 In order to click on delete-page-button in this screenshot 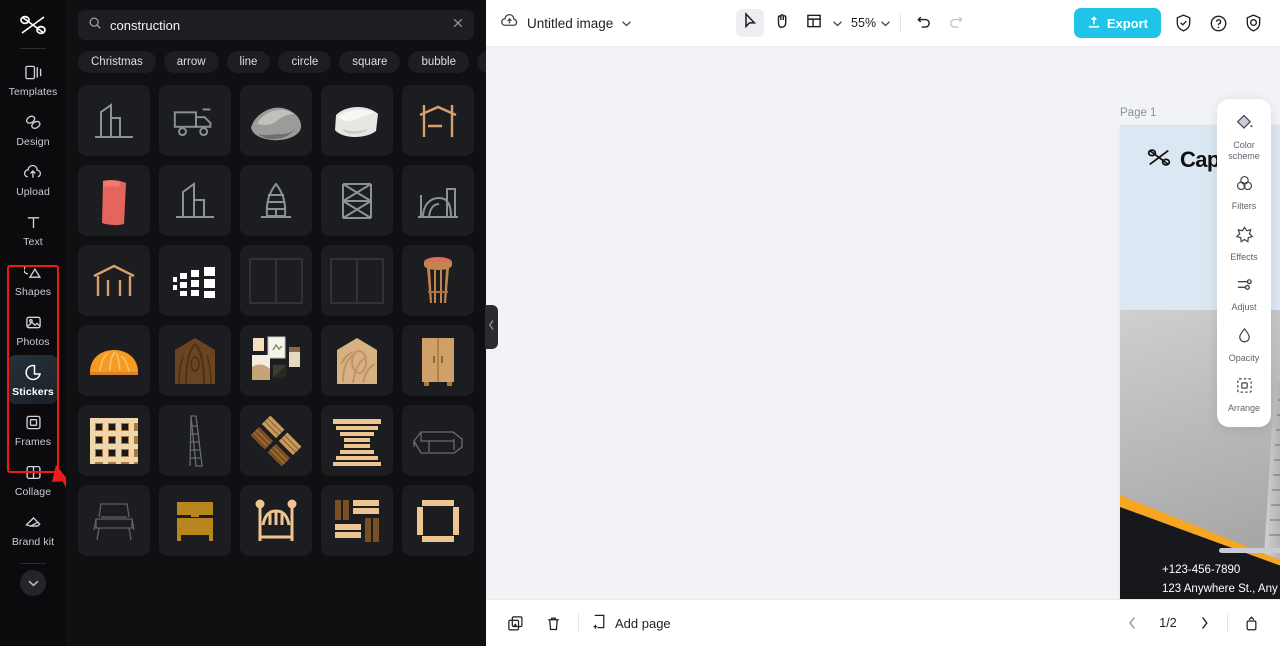, I will do `click(553, 623)`.